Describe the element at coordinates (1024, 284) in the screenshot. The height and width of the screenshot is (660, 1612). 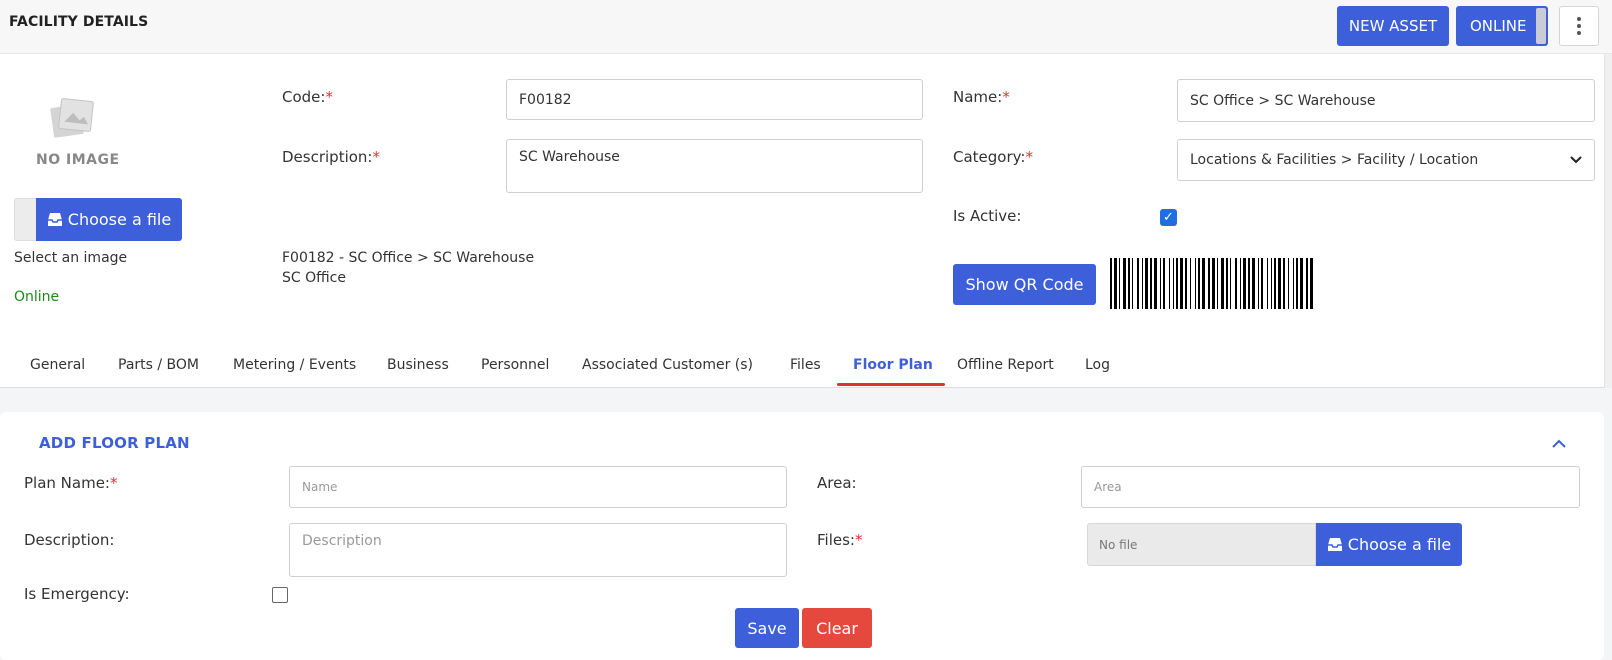
I see `show-qr-code-button: Show QR Code` at that location.